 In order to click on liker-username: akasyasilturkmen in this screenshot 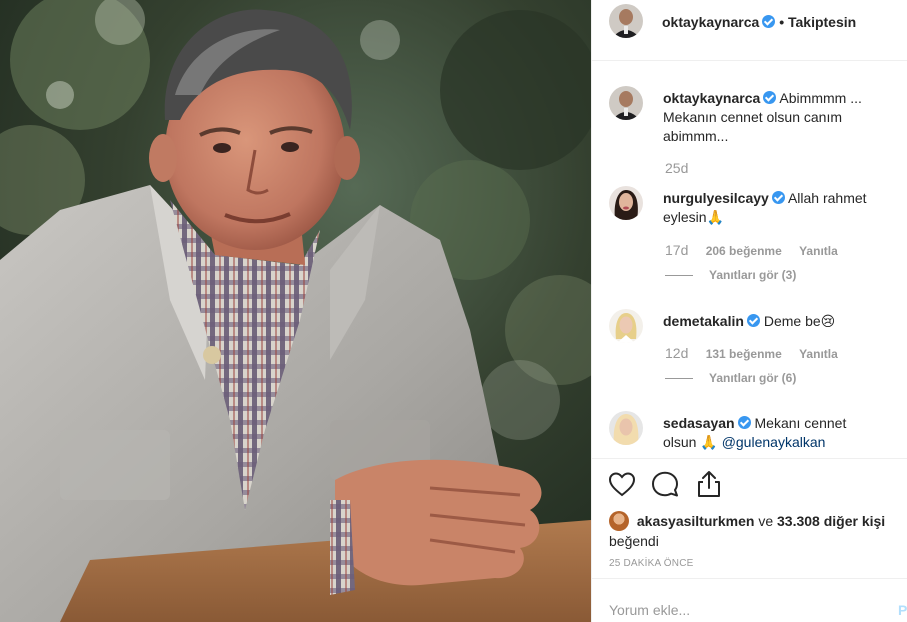, I will do `click(696, 521)`.